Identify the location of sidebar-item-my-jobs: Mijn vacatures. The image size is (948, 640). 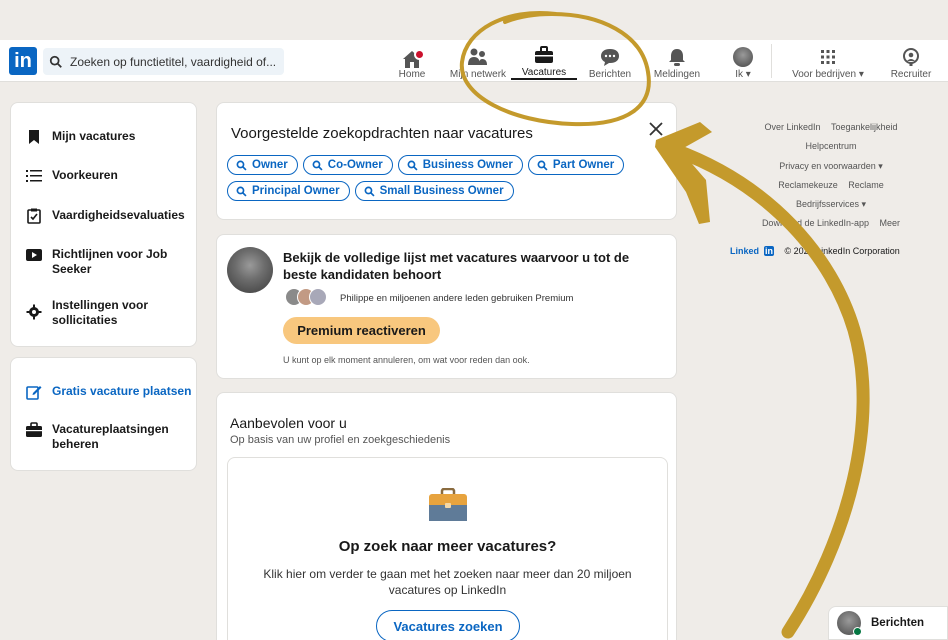
(80, 137).